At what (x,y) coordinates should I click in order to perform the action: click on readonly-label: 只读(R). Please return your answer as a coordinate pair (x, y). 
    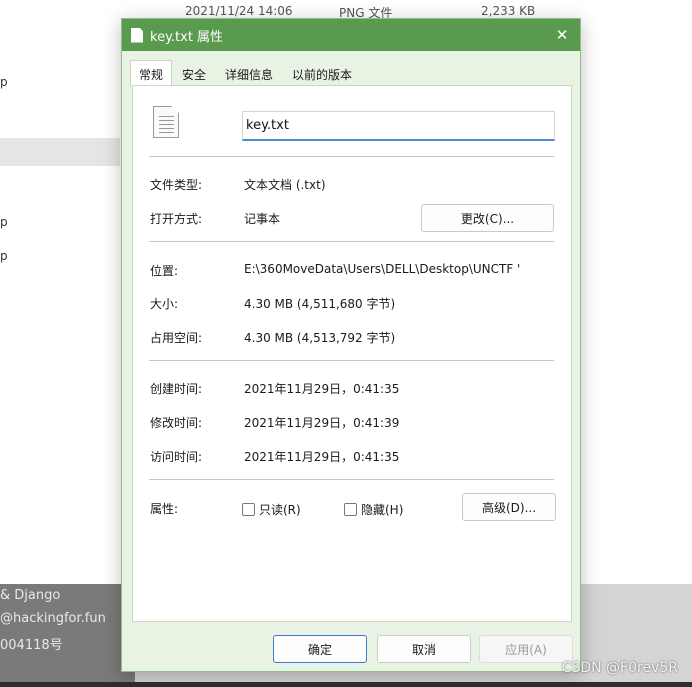
    Looking at the image, I should click on (280, 510).